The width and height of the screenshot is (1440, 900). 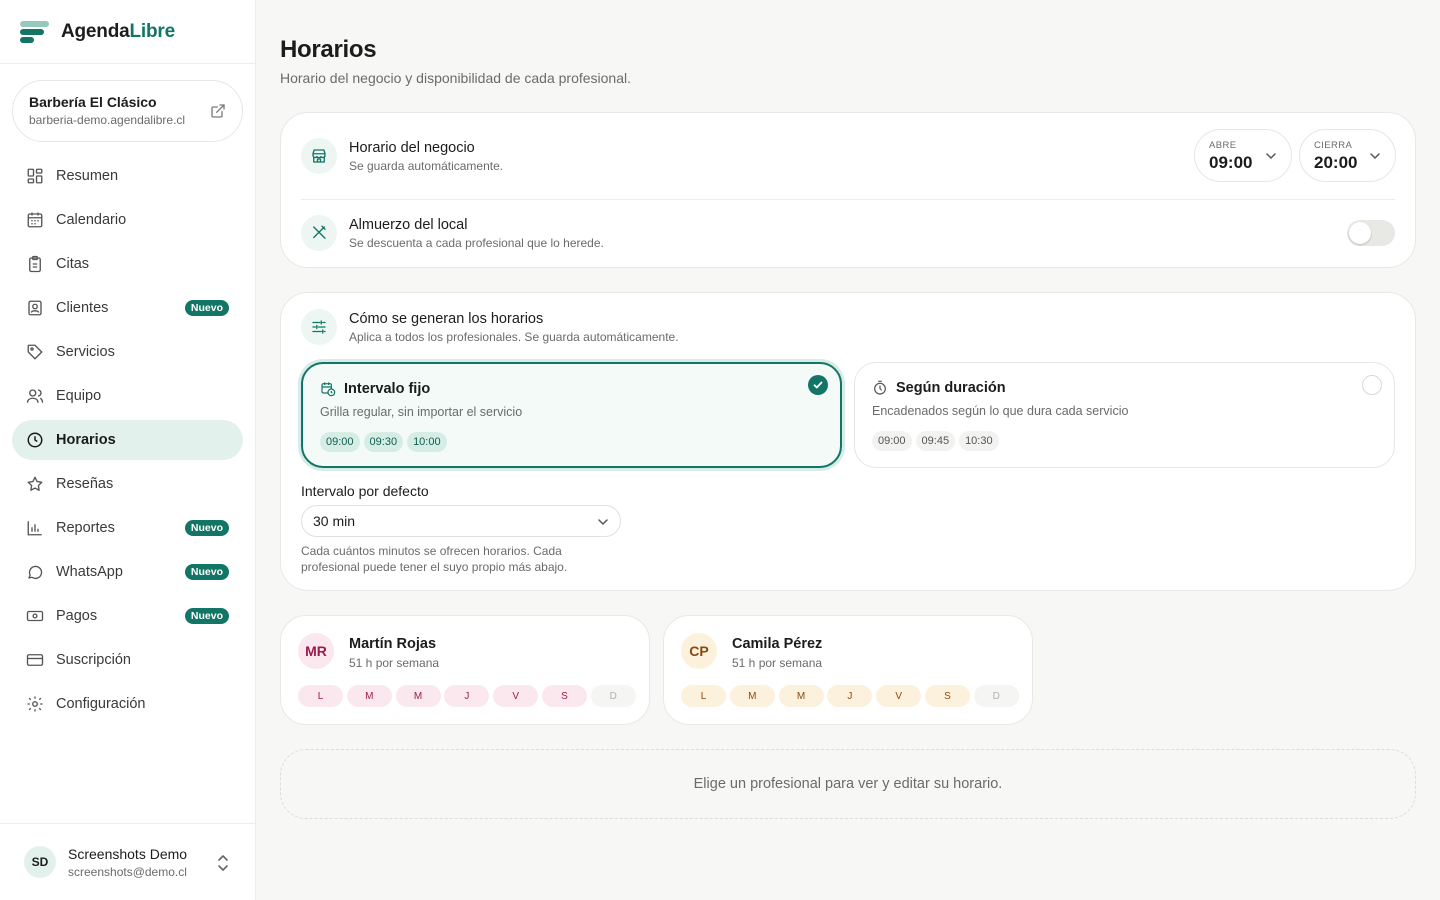 I want to click on lunch-title: Almuerzo del local, so click(x=408, y=225).